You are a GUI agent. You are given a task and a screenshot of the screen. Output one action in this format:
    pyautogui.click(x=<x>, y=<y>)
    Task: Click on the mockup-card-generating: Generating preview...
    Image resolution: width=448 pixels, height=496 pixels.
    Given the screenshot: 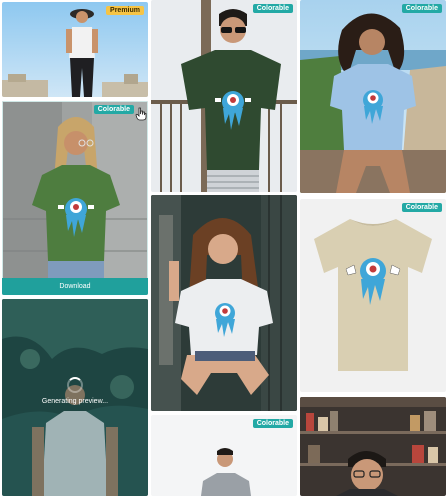 What is the action you would take?
    pyautogui.click(x=75, y=397)
    